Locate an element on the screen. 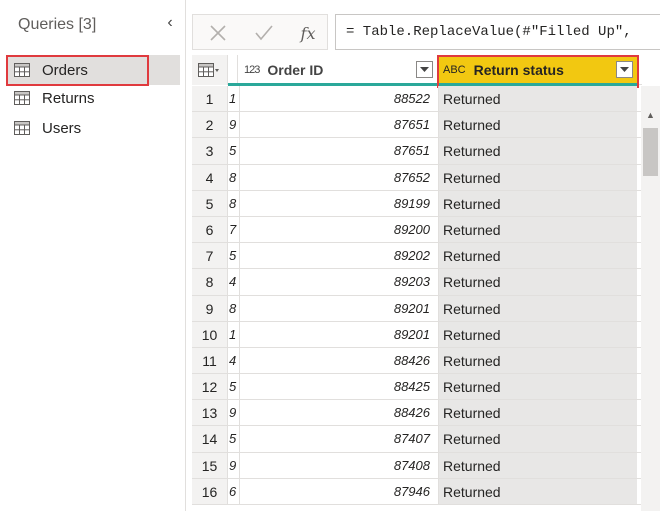 The height and width of the screenshot is (511, 660). cell-previous: 7 is located at coordinates (234, 229).